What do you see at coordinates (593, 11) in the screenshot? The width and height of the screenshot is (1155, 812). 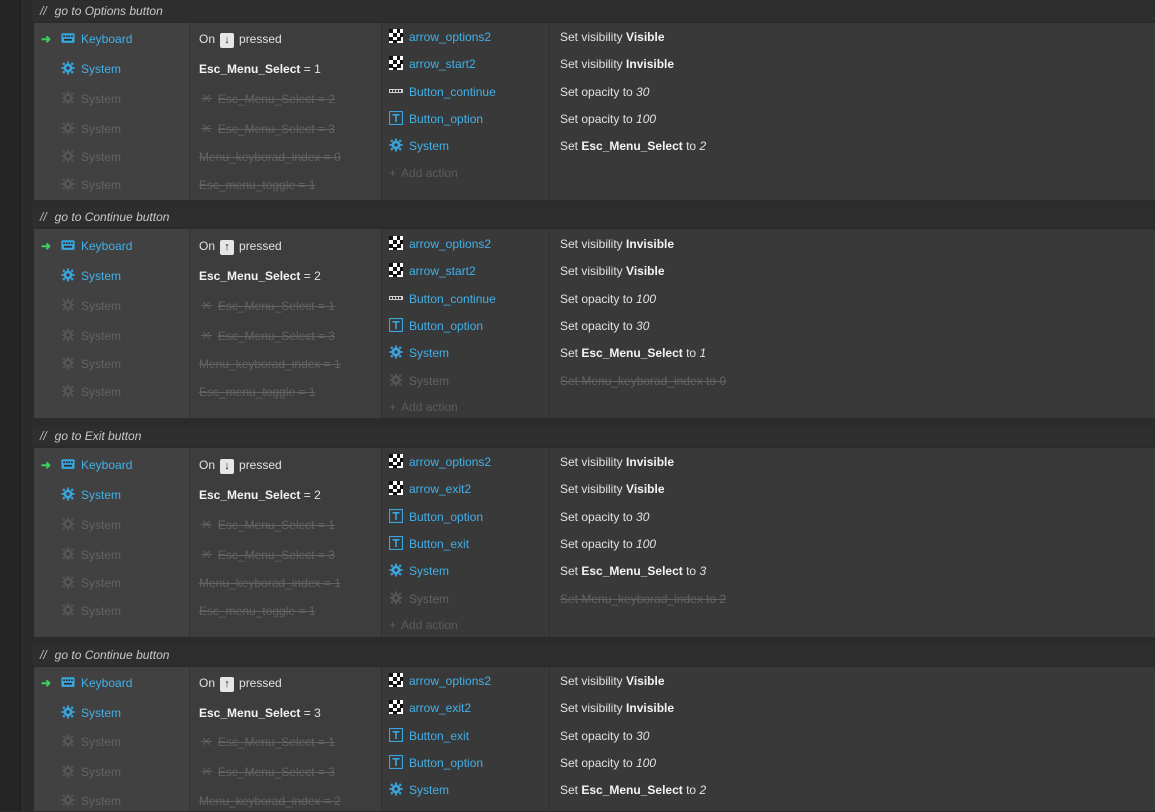 I see `event-comment: // go to Options button` at bounding box center [593, 11].